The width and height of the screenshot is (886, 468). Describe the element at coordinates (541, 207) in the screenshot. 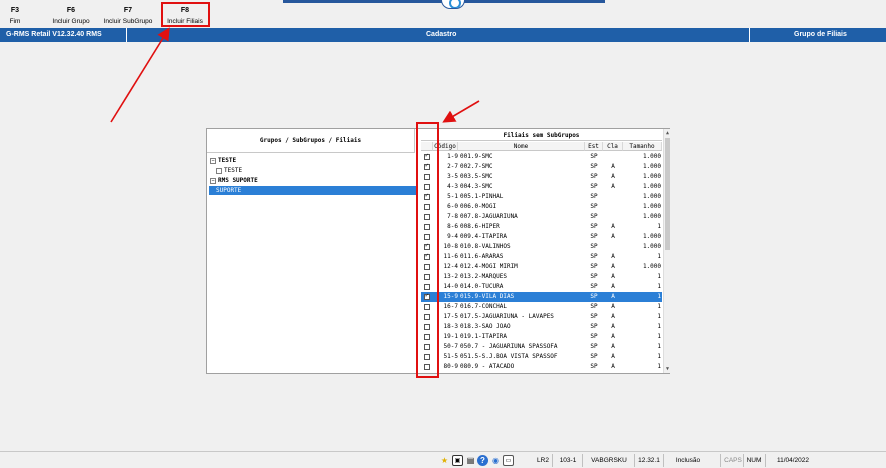

I see `table-row: 6-0 006.0-MOGI SP 1.000` at that location.